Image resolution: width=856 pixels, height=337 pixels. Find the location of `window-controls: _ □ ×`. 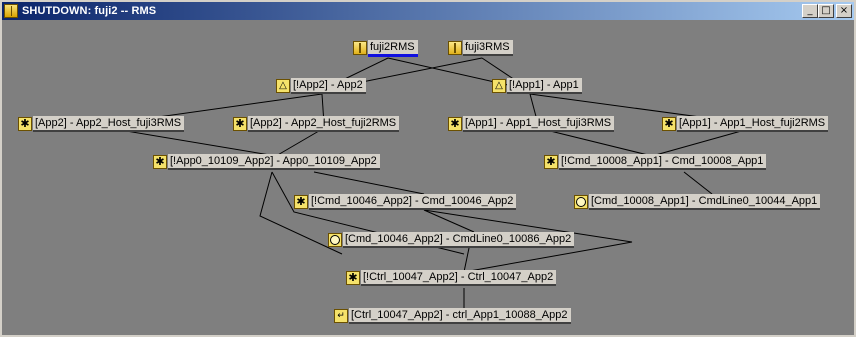

window-controls: _ □ × is located at coordinates (827, 11).